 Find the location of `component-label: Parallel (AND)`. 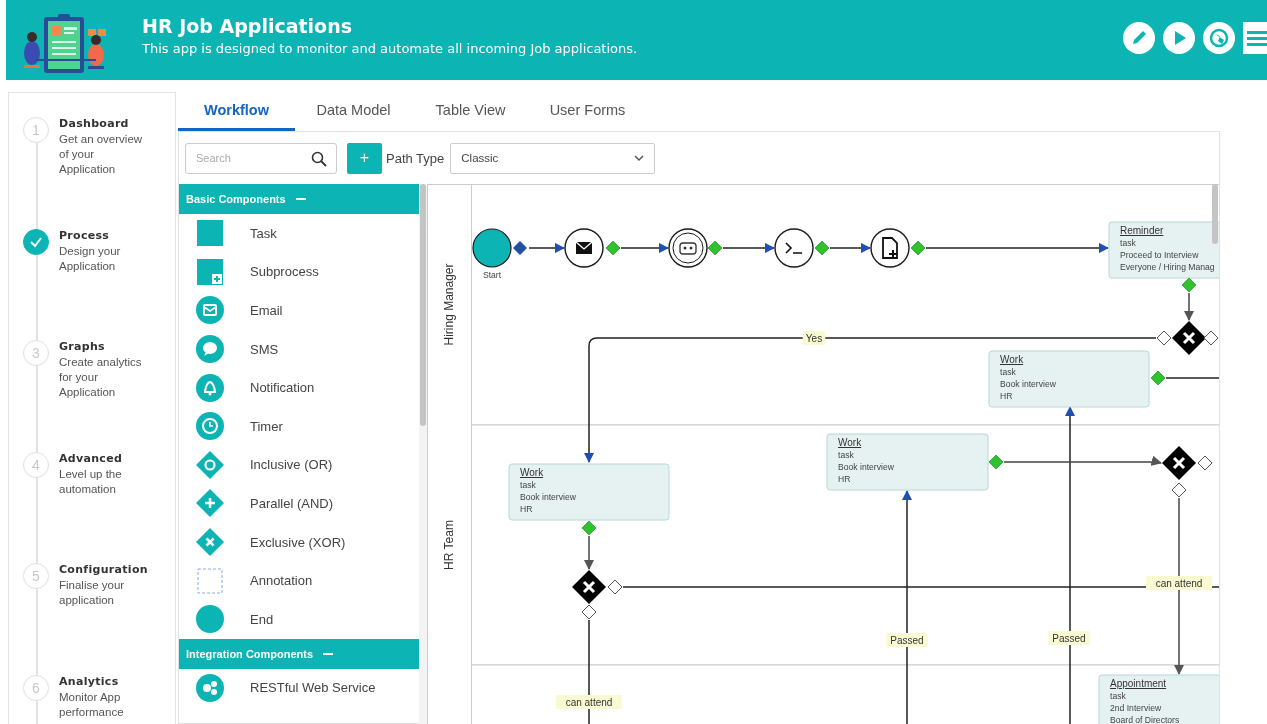

component-label: Parallel (AND) is located at coordinates (292, 503).